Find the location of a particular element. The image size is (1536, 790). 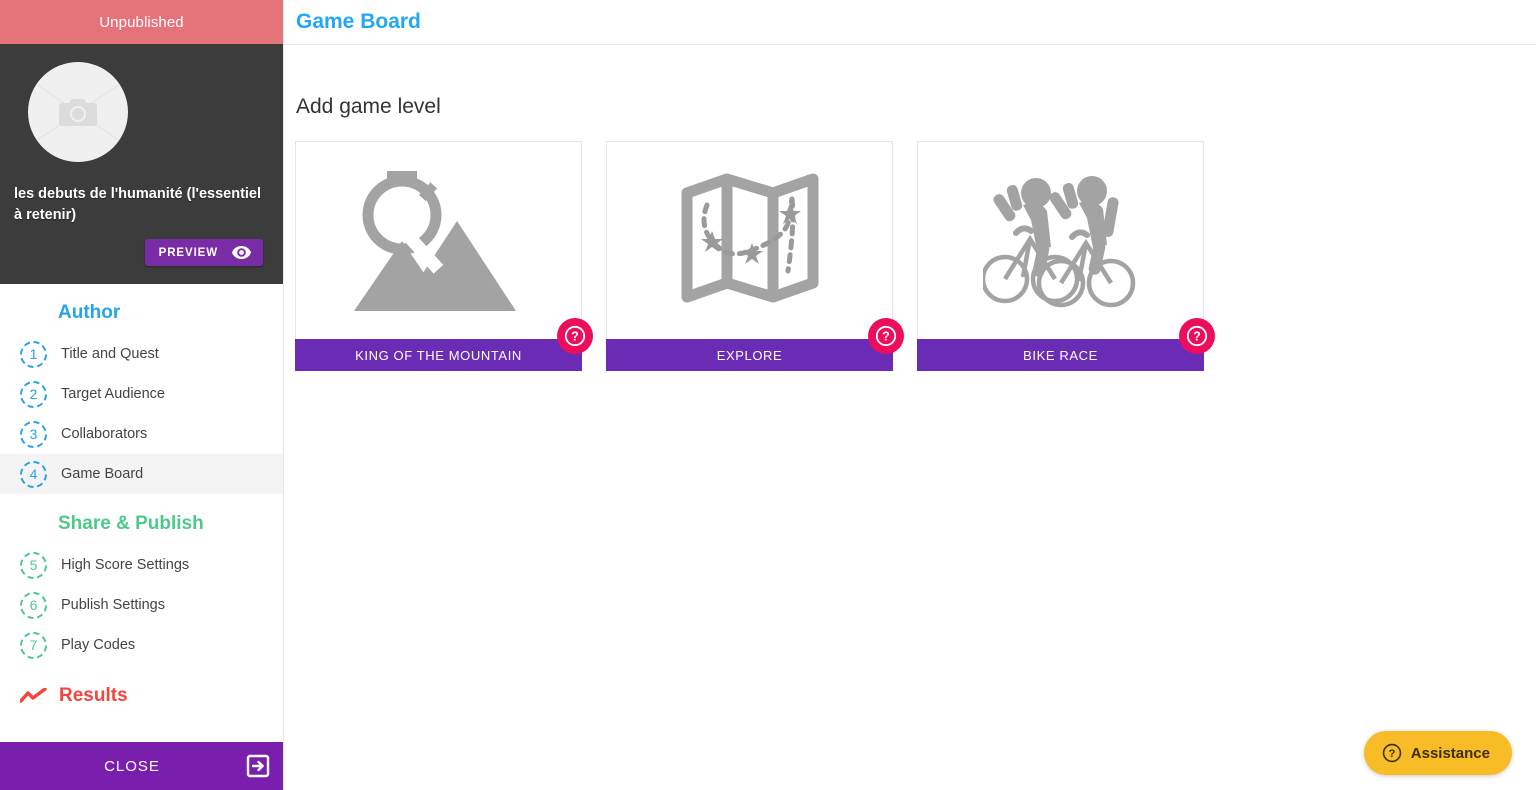

status-badge: Unpublished is located at coordinates (141, 22).